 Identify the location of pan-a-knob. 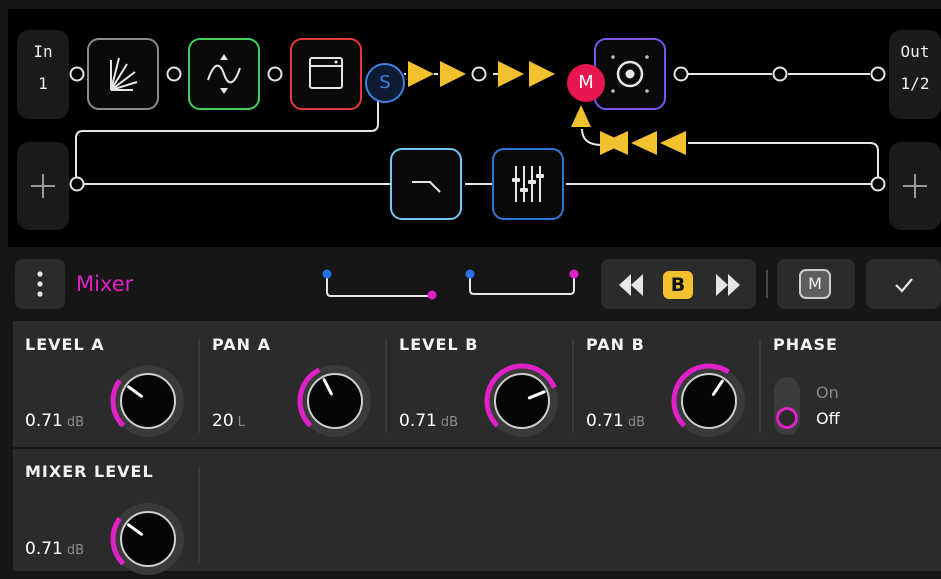
(335, 401).